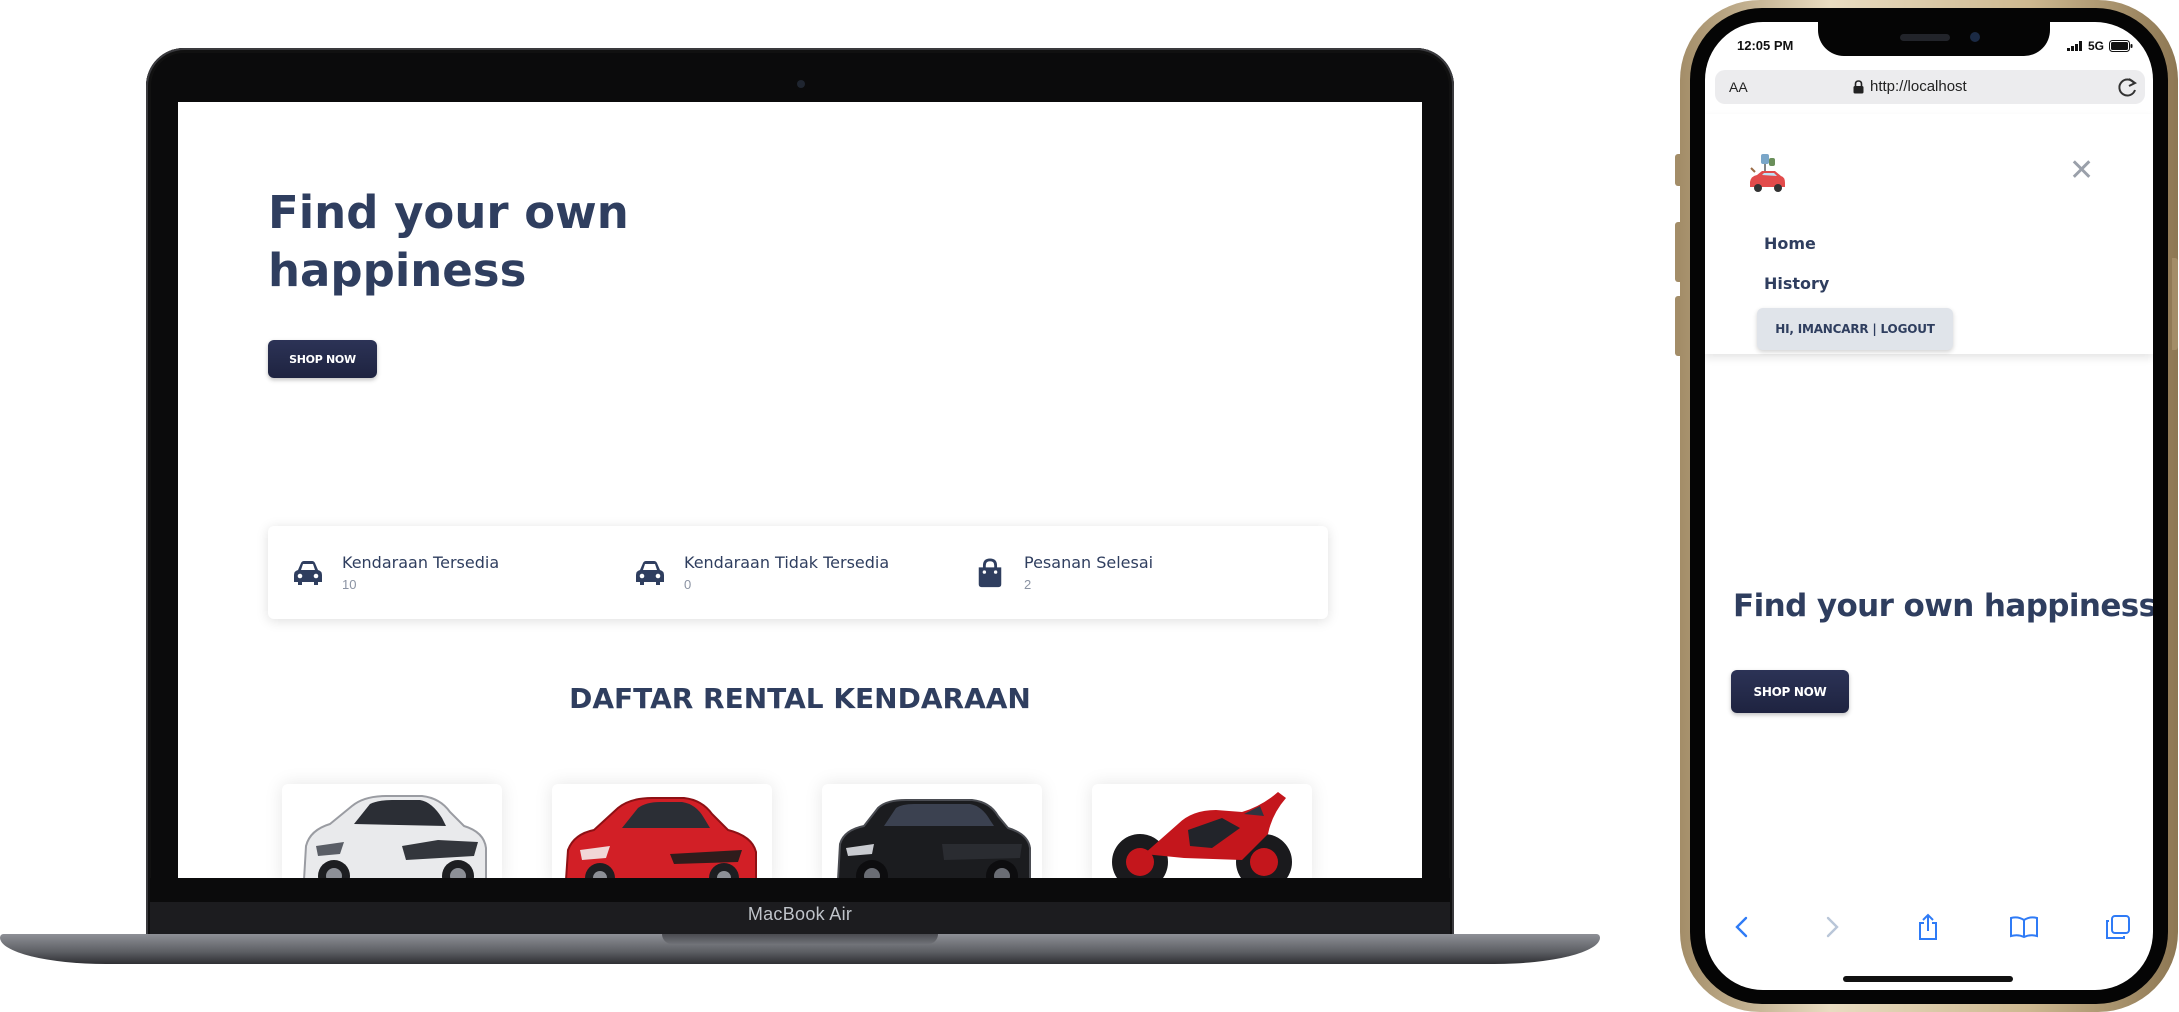 The width and height of the screenshot is (2179, 1012). I want to click on iphone-speaker, so click(1925, 37).